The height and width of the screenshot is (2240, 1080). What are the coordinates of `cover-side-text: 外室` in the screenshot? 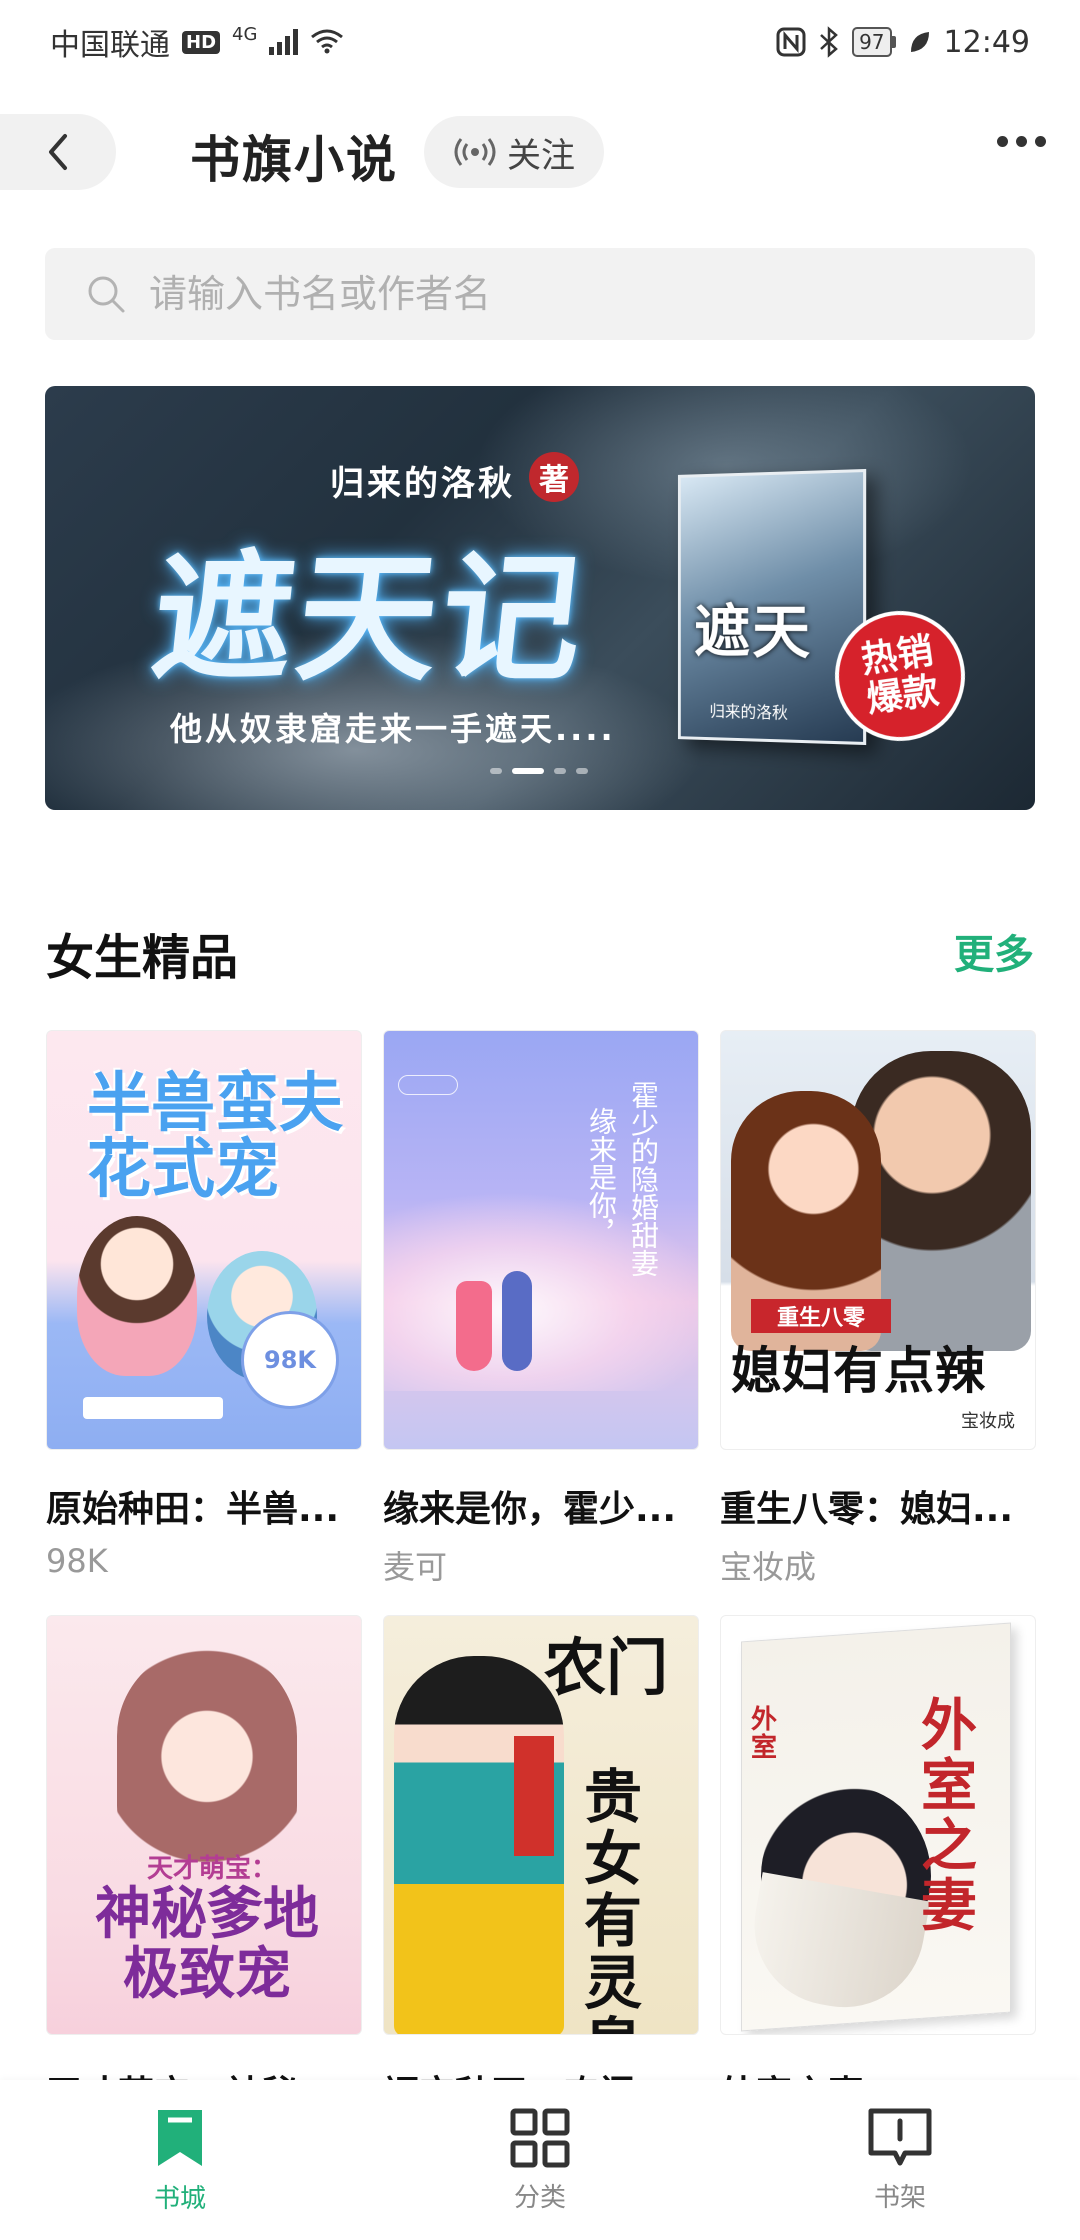 It's located at (764, 1734).